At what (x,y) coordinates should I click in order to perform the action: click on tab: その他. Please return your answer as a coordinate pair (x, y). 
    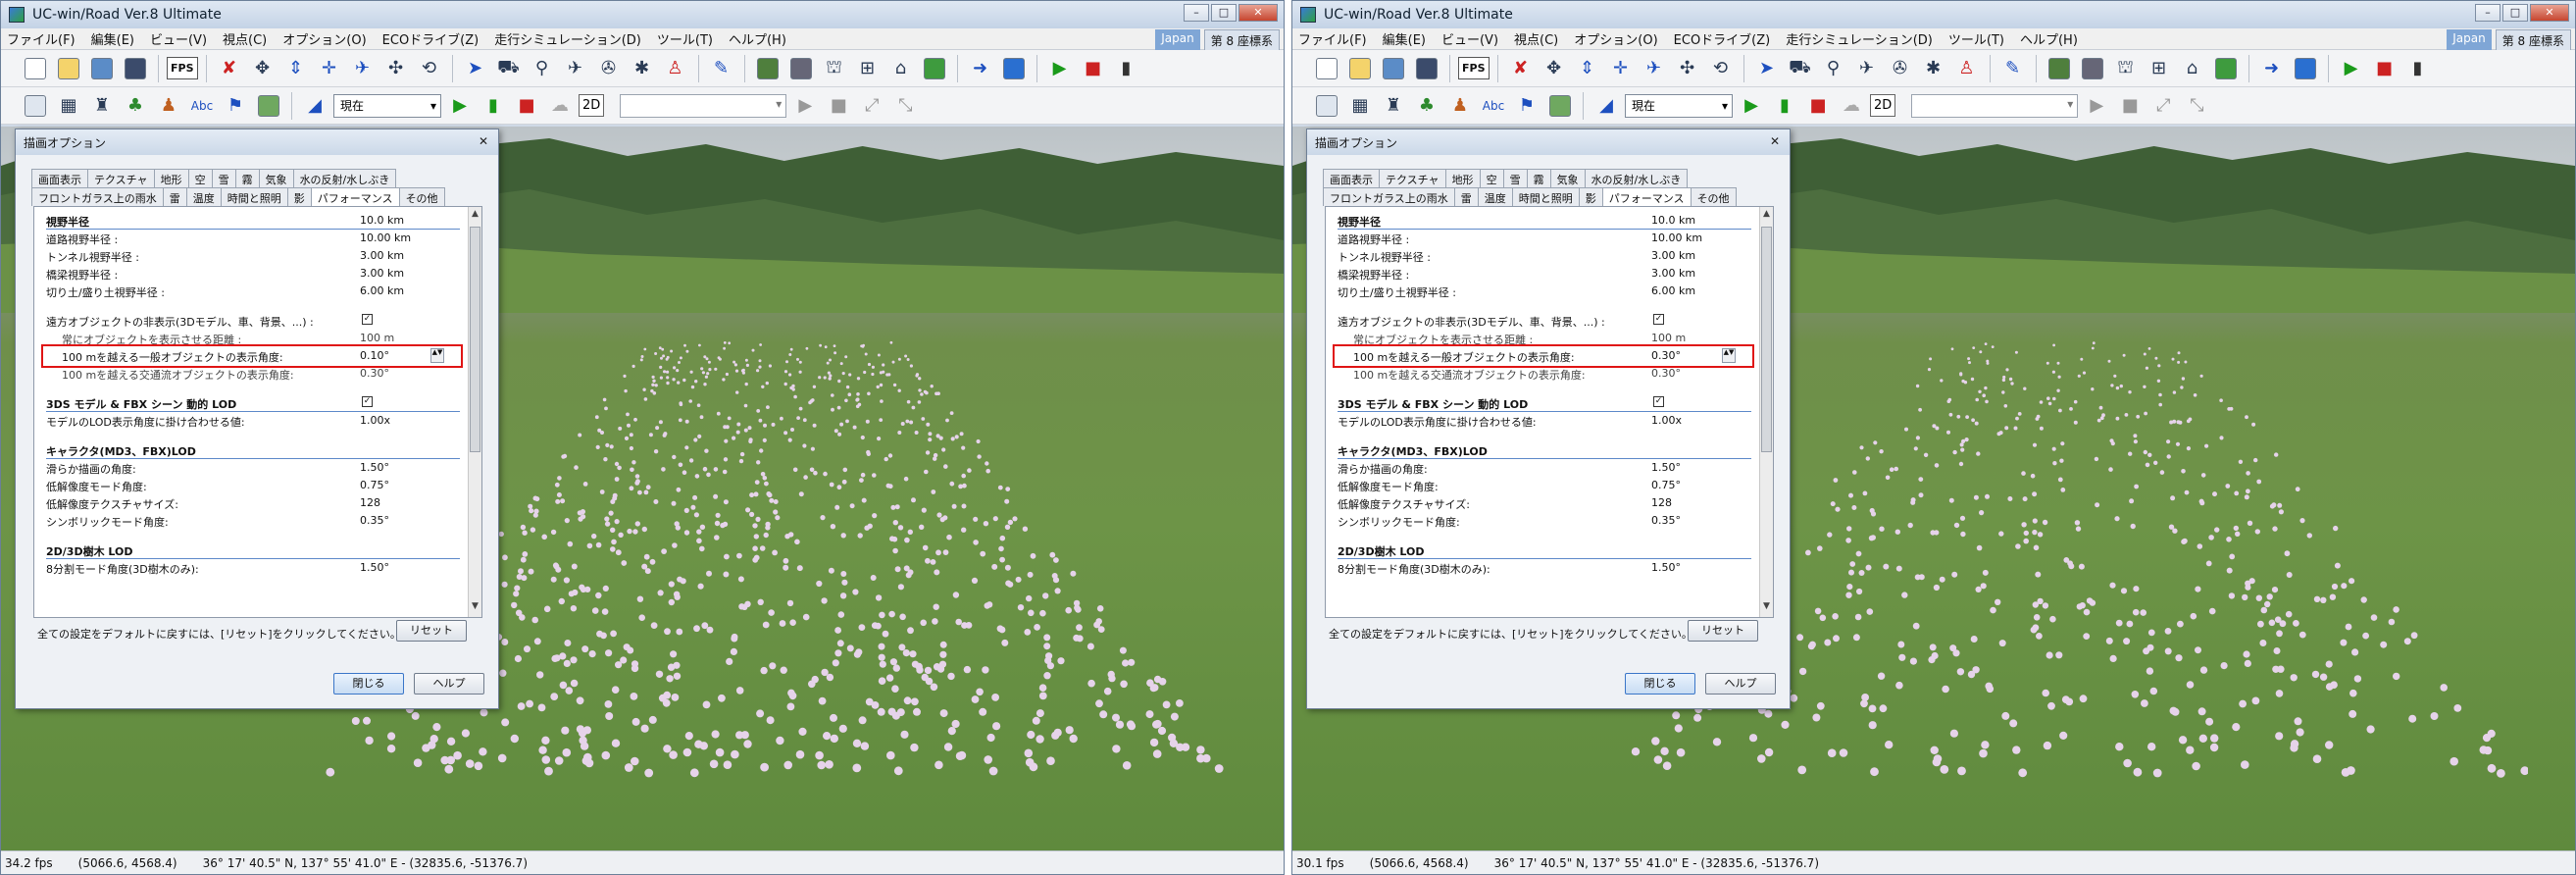
    Looking at the image, I should click on (1713, 196).